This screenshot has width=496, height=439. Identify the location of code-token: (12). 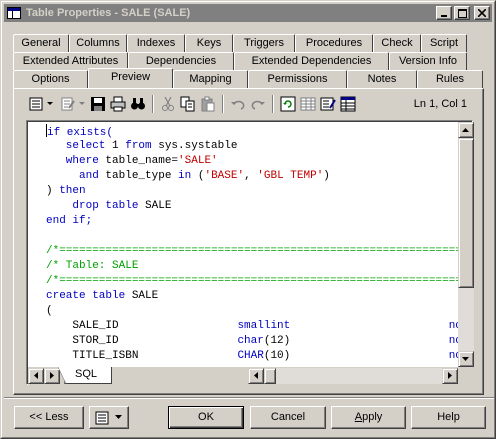
(277, 341).